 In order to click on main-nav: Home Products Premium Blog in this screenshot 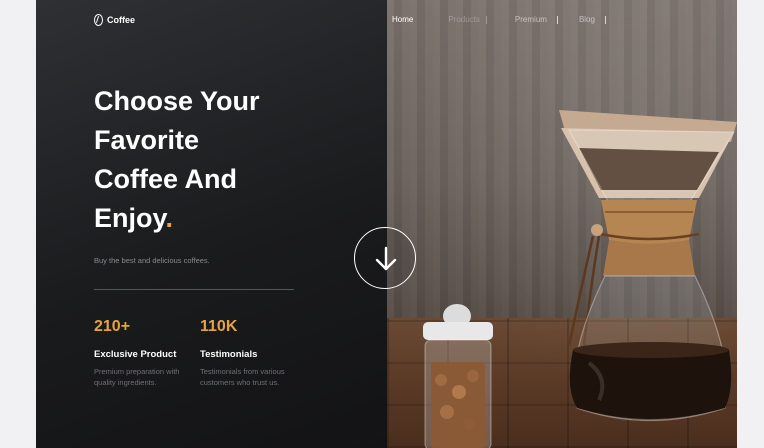, I will do `click(499, 19)`.